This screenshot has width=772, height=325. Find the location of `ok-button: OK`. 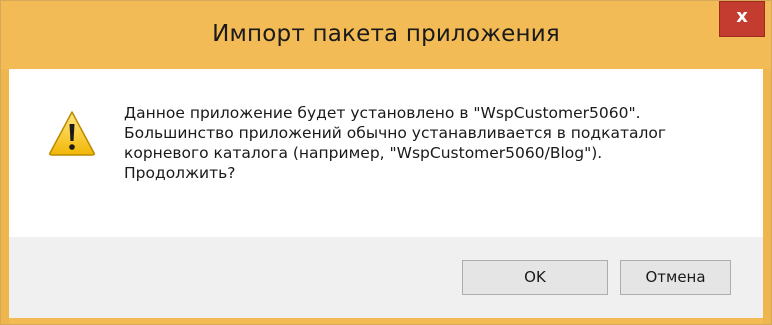

ok-button: OK is located at coordinates (535, 277).